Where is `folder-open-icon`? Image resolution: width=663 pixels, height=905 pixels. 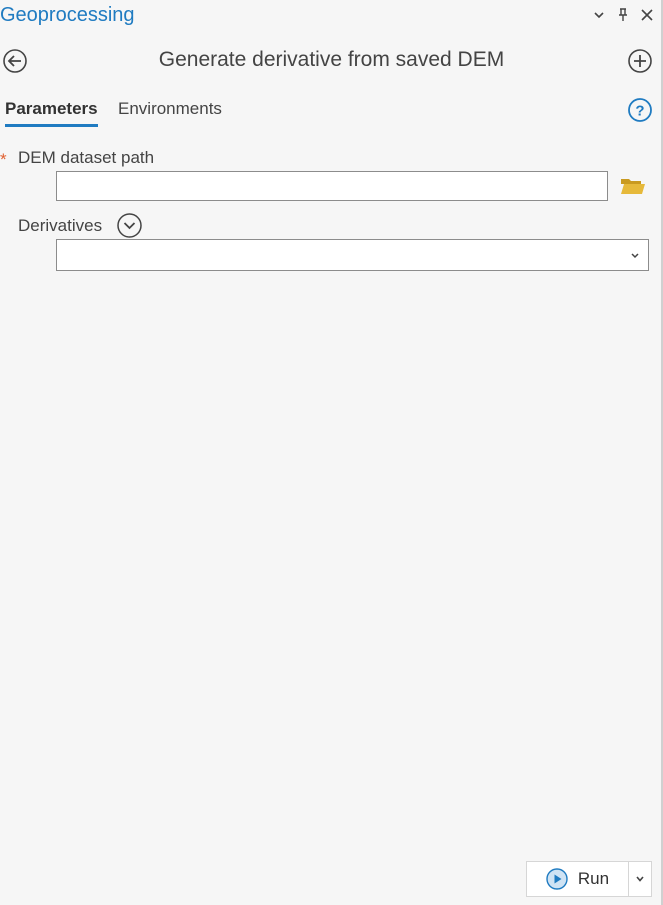 folder-open-icon is located at coordinates (633, 186).